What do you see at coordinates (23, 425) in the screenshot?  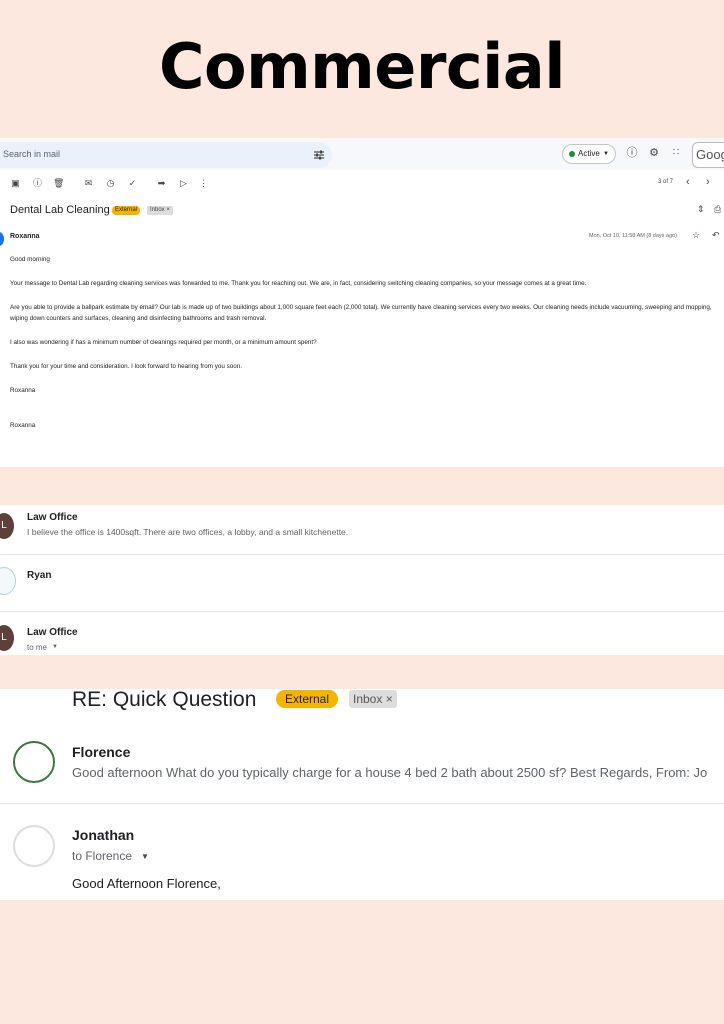 I see `email-signature: Roxanna` at bounding box center [23, 425].